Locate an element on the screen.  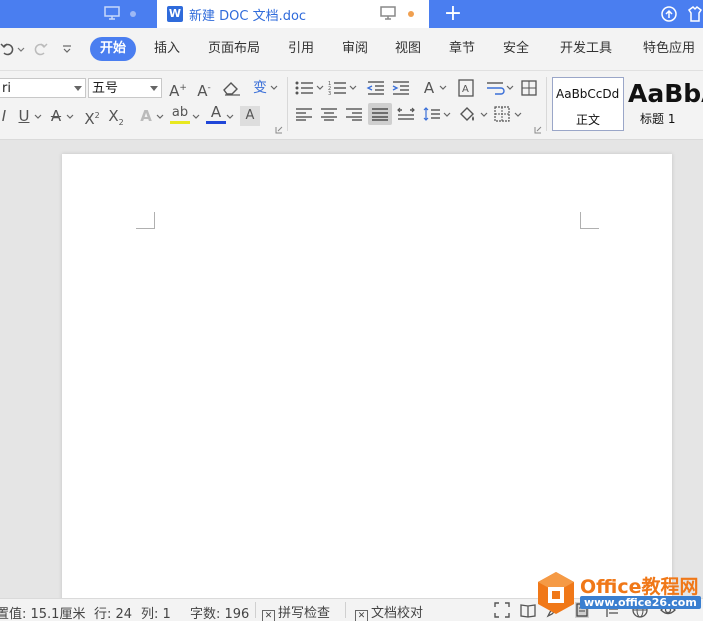
new-tab-button: + is located at coordinates (453, 14).